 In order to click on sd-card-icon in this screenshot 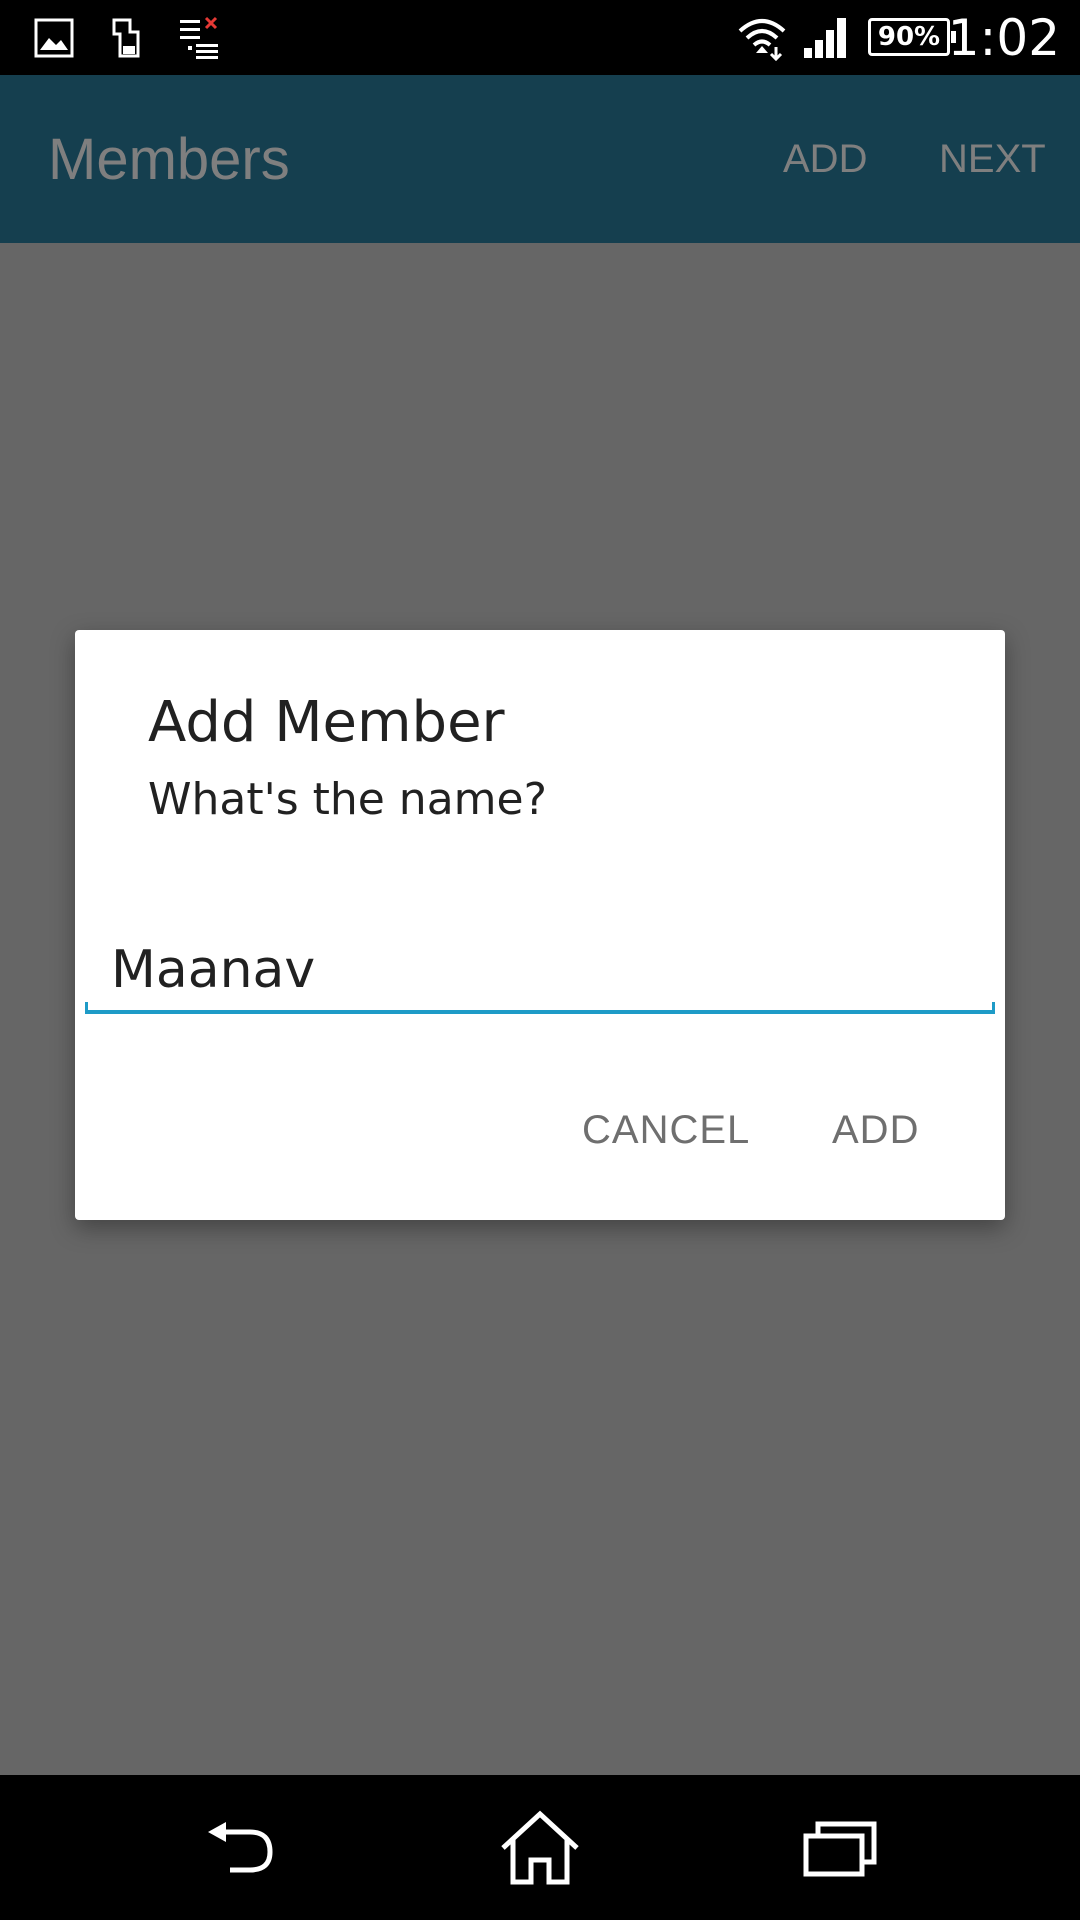, I will do `click(126, 37)`.